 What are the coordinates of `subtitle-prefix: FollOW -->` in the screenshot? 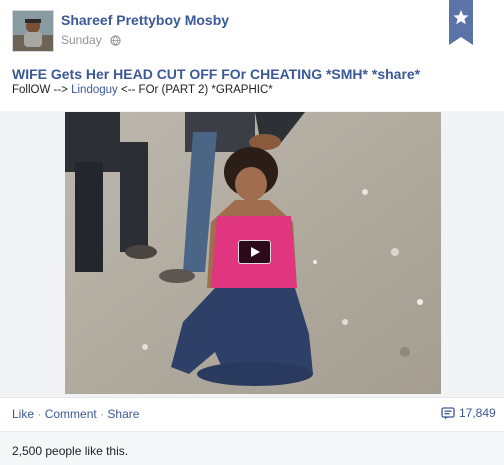 It's located at (42, 90).